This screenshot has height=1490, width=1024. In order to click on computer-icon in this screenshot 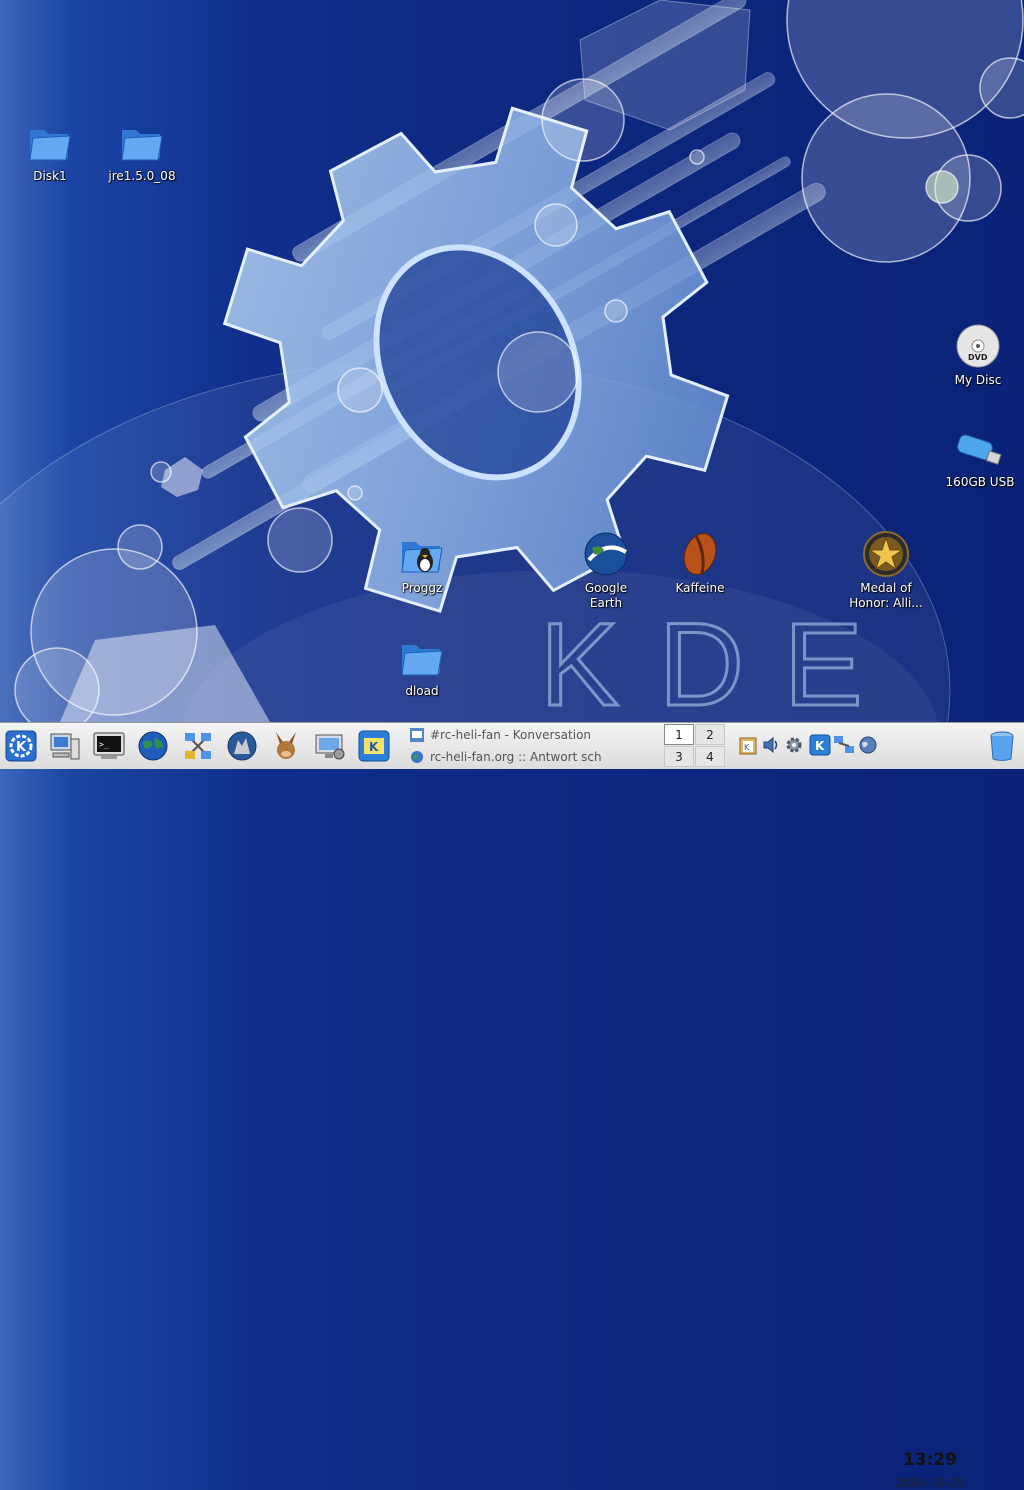, I will do `click(65, 746)`.